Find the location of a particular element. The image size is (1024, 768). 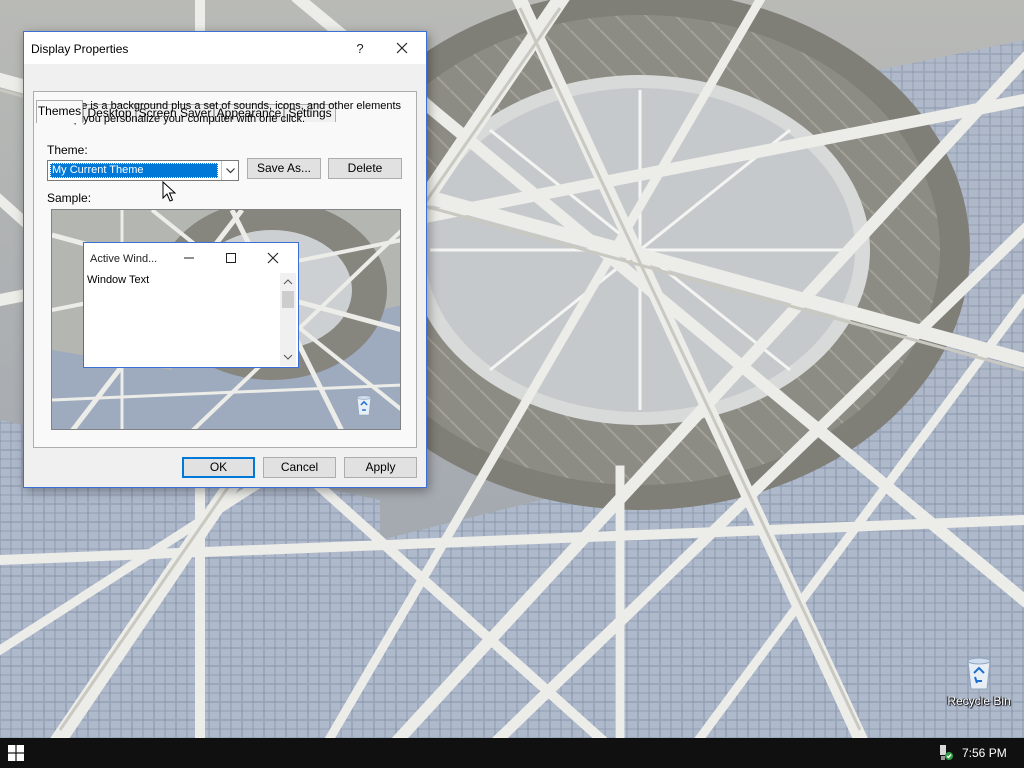

taskbar-clock: 7:56 PM is located at coordinates (984, 753).